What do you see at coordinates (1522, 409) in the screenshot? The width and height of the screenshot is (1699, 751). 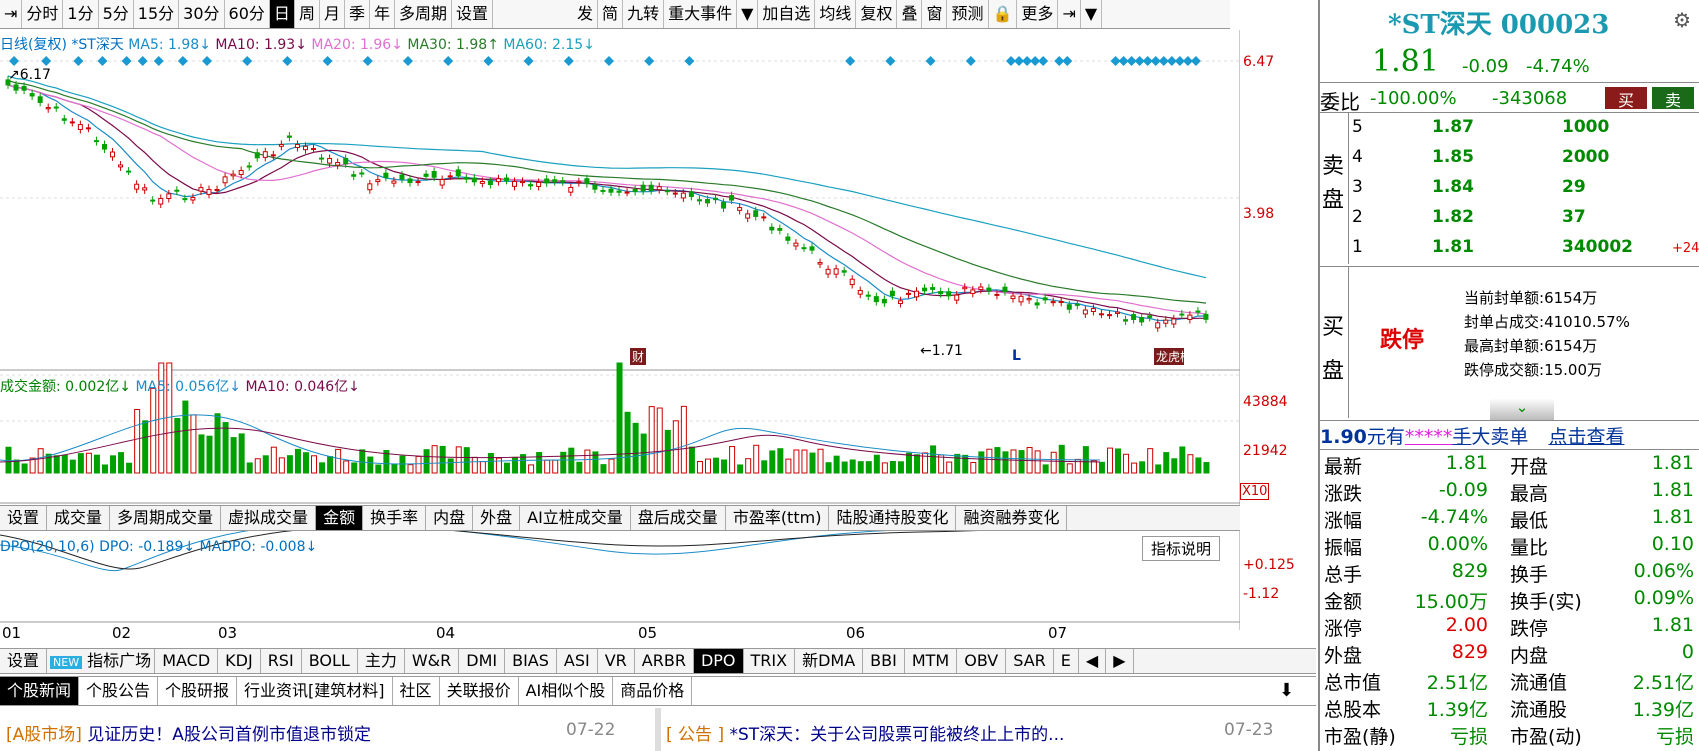 I see `collapse-chevron-icon: ⌄` at bounding box center [1522, 409].